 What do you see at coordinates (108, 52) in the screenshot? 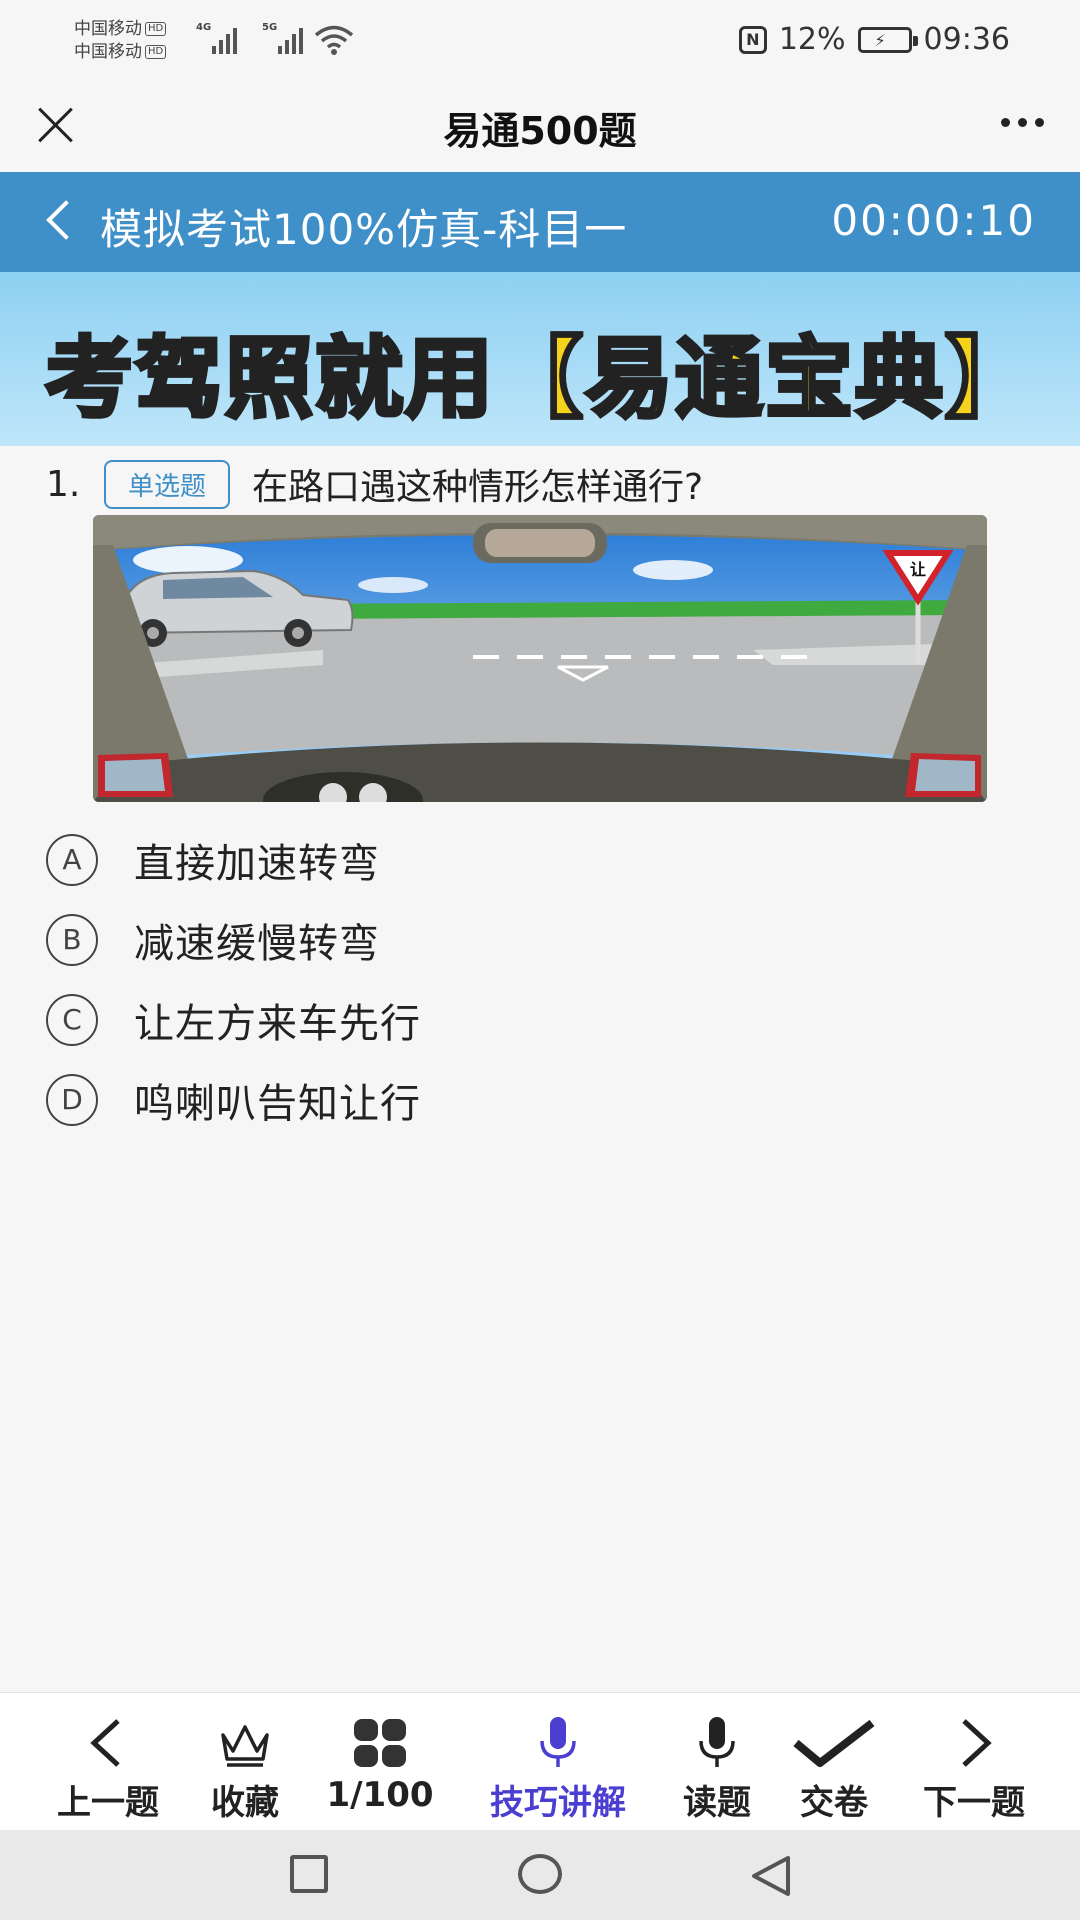
I see `carrier-name-2: 中国移动` at bounding box center [108, 52].